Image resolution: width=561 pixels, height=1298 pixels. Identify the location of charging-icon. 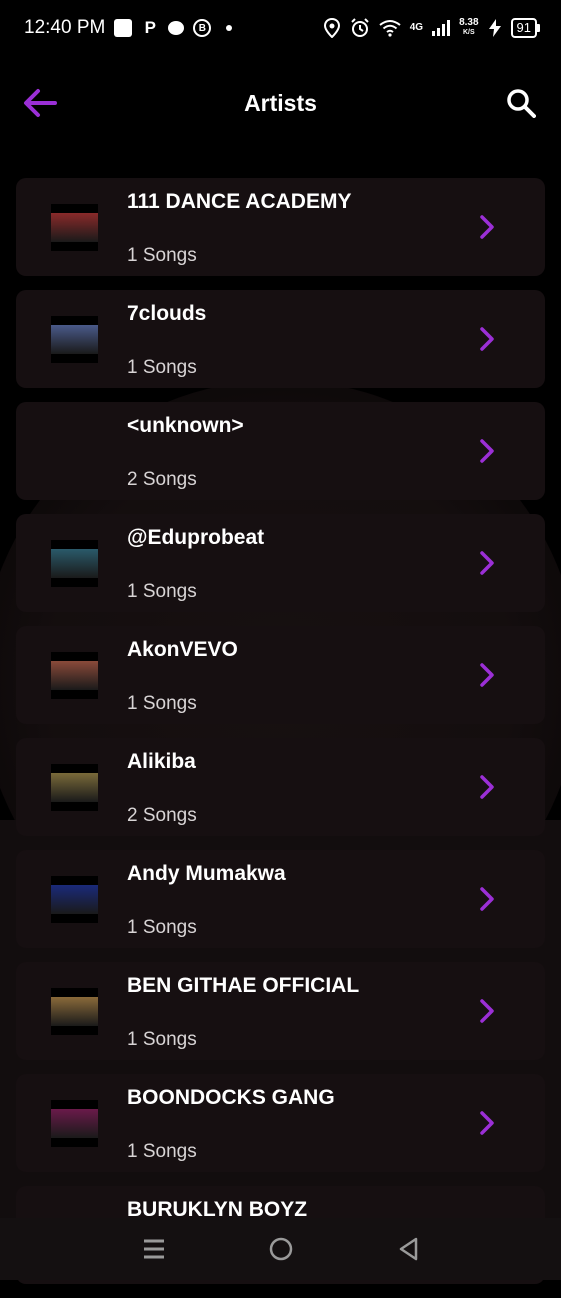
(494, 28).